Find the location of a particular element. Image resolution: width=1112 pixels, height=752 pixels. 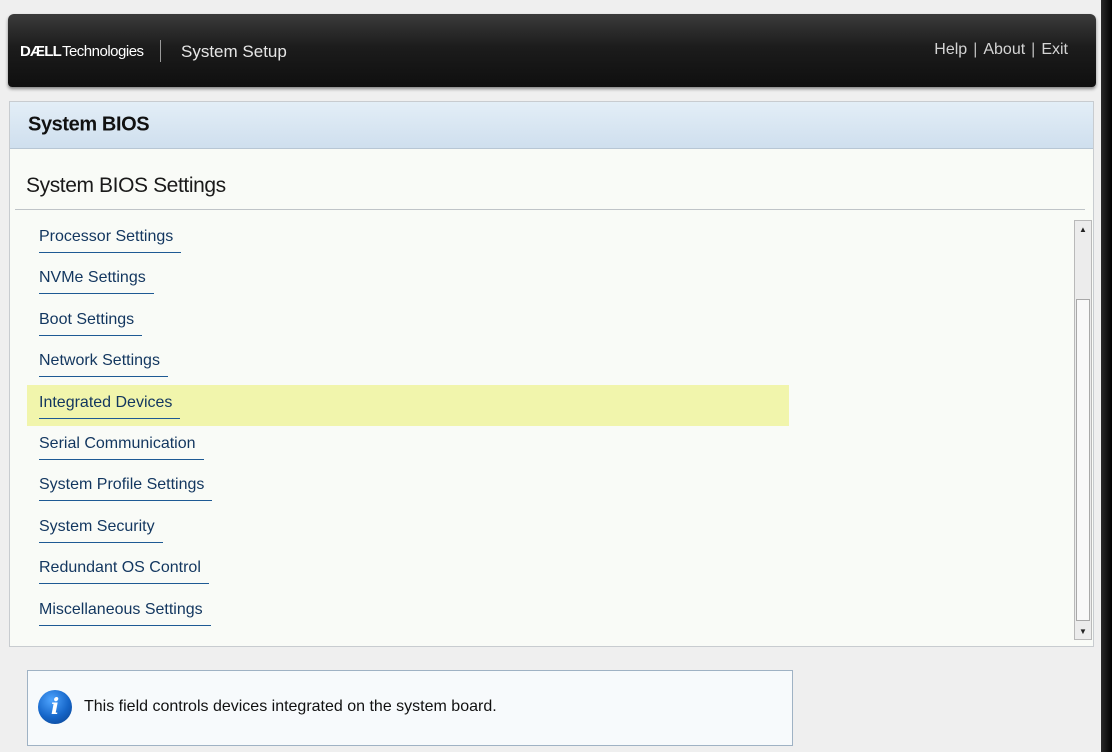

section-divider is located at coordinates (550, 209).